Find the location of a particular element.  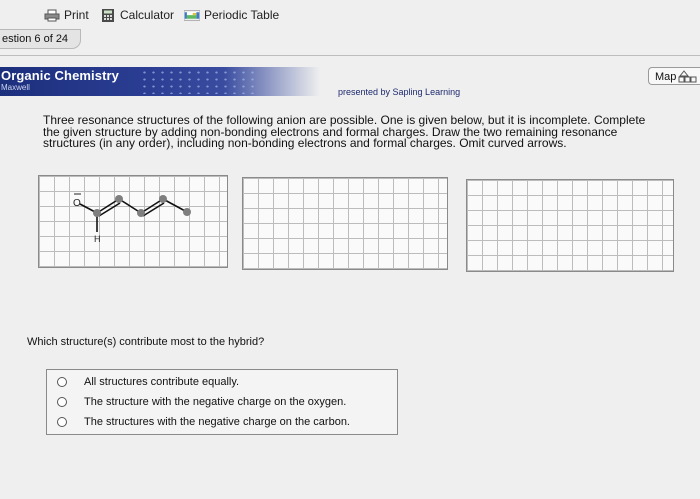

map-label: Map is located at coordinates (666, 77).